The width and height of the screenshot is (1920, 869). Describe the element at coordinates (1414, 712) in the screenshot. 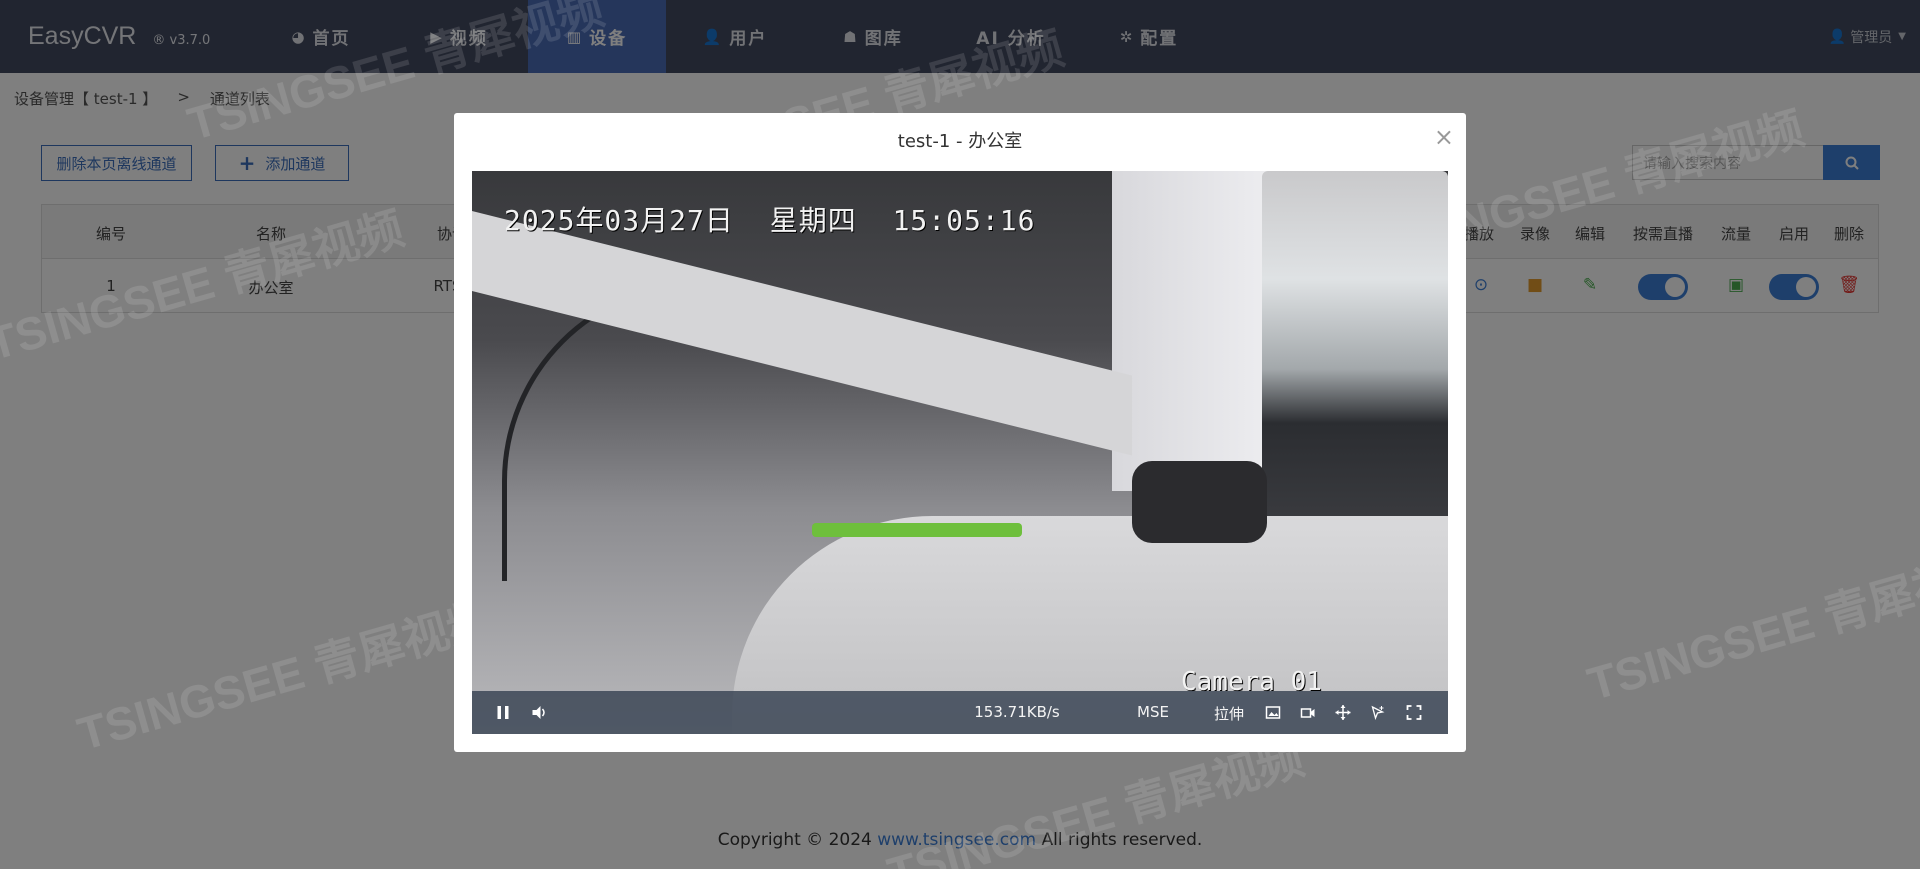

I see `fullscreen-icon` at that location.